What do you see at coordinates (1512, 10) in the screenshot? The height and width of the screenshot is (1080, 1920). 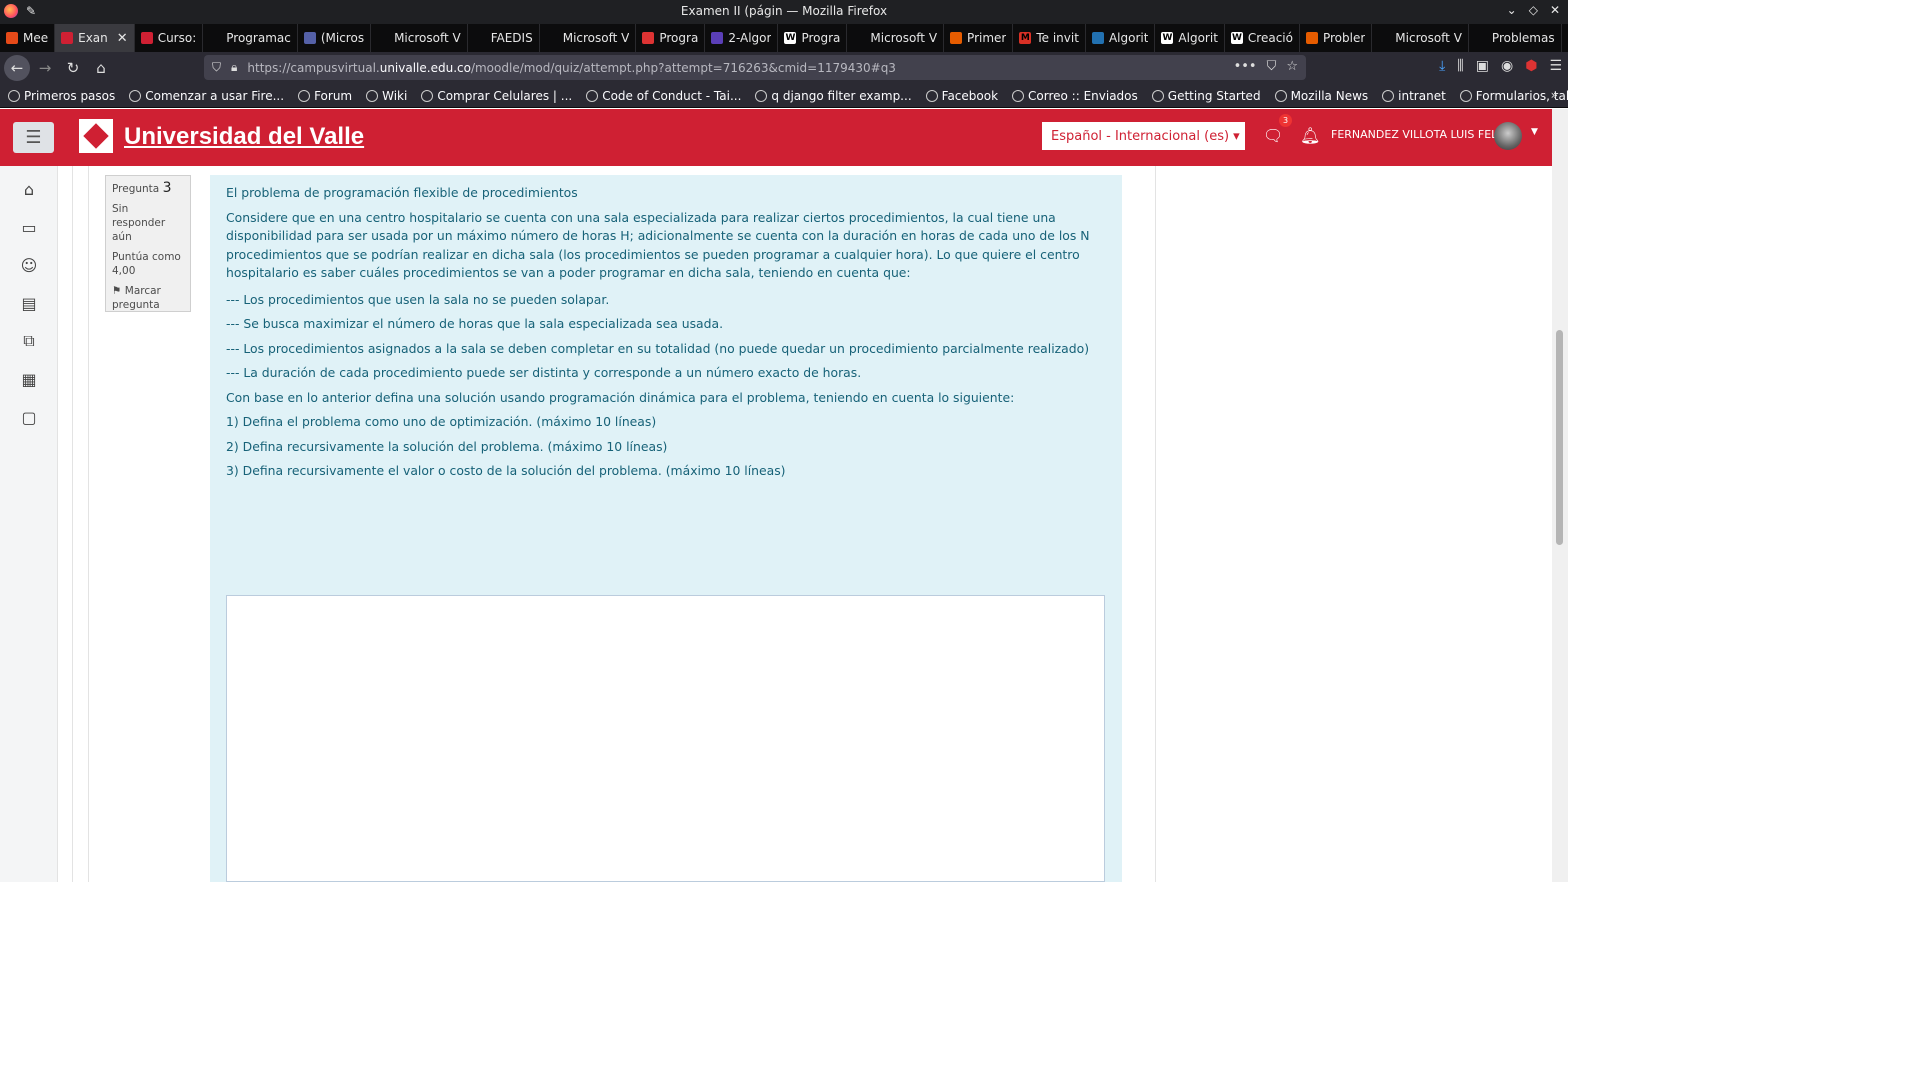 I see `minimize-icon: ⌄` at bounding box center [1512, 10].